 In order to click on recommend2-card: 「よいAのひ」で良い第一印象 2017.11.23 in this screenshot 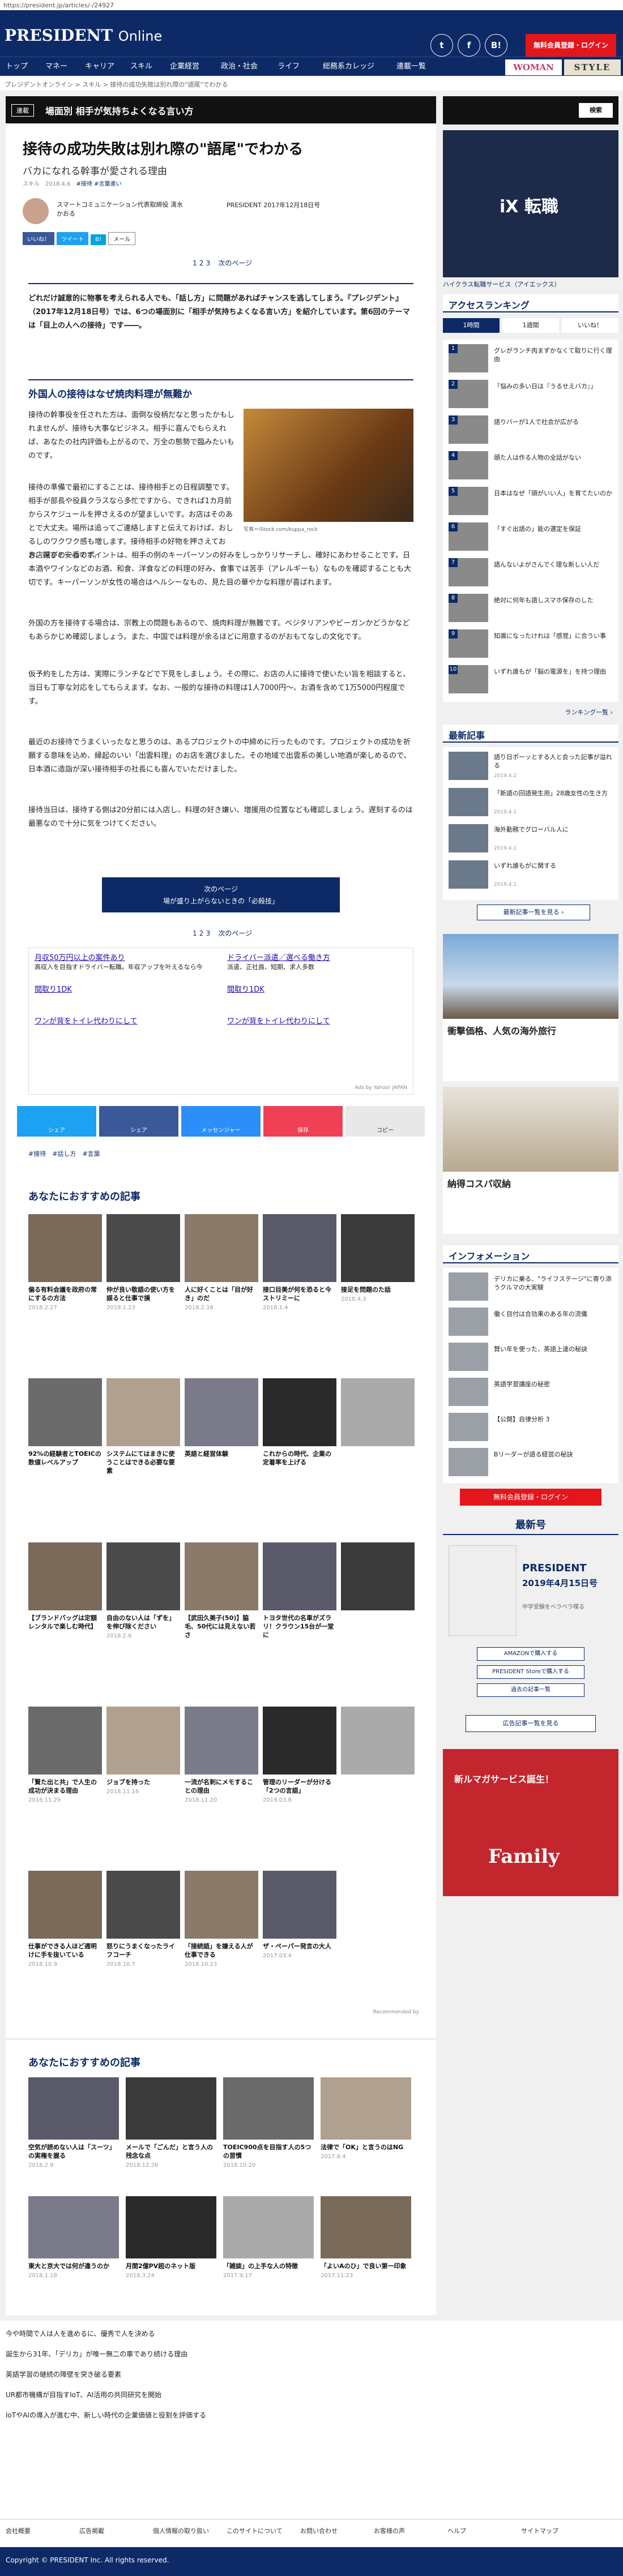, I will do `click(366, 2252)`.